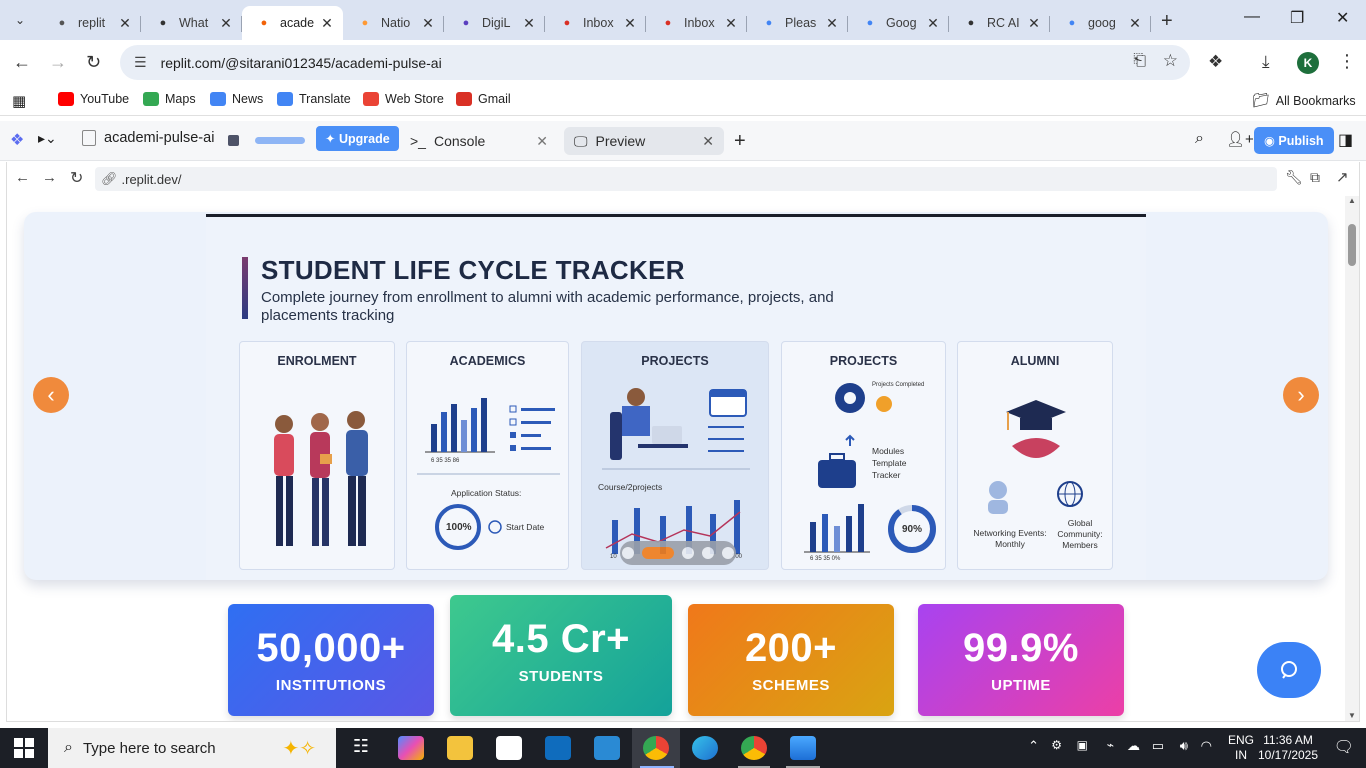  What do you see at coordinates (314, 99) in the screenshot?
I see `bookmark-translate: Translate` at bounding box center [314, 99].